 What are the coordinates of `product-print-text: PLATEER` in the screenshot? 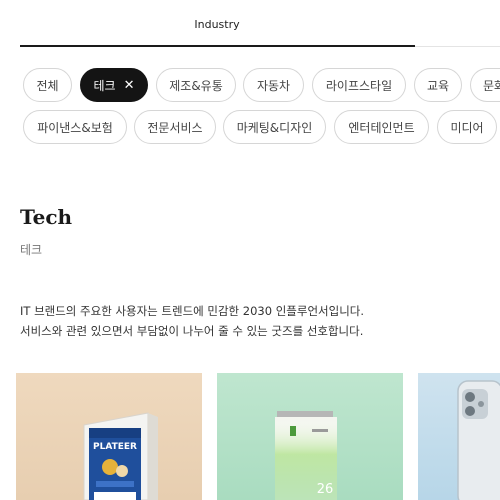 It's located at (115, 447).